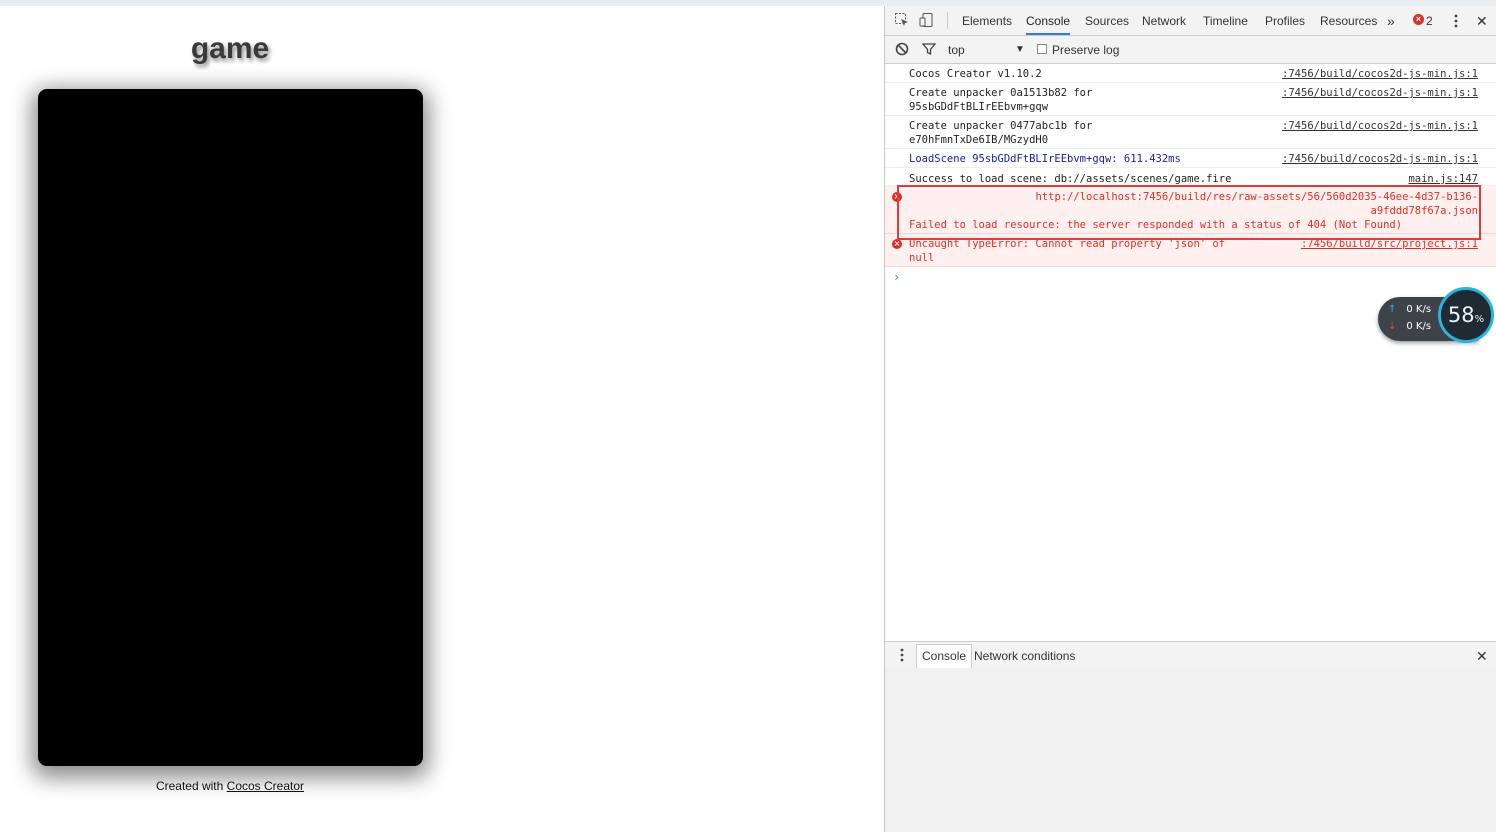 This screenshot has height=832, width=1496. What do you see at coordinates (1164, 20) in the screenshot?
I see `tab-network: Network` at bounding box center [1164, 20].